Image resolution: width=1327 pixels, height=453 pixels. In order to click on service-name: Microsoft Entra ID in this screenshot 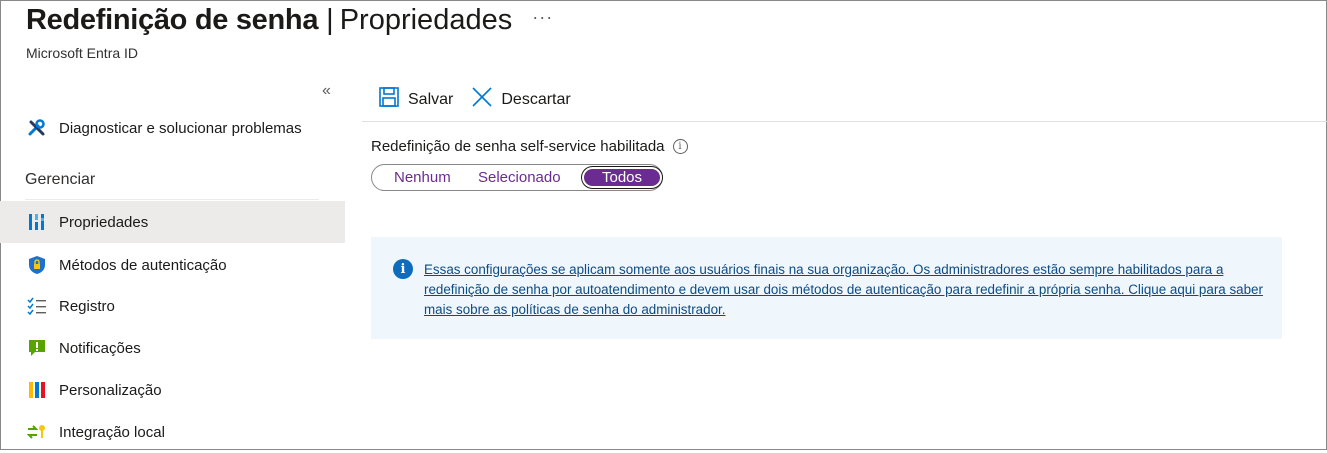, I will do `click(82, 53)`.